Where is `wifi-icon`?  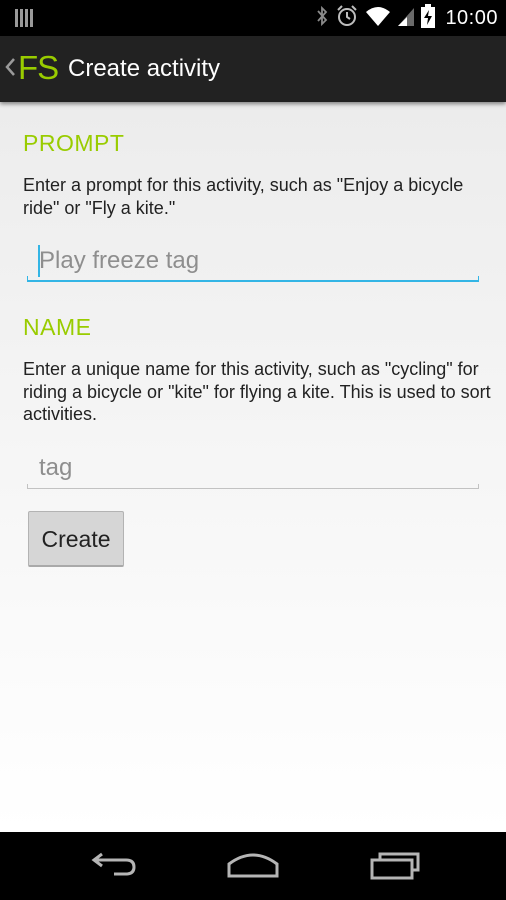 wifi-icon is located at coordinates (378, 18).